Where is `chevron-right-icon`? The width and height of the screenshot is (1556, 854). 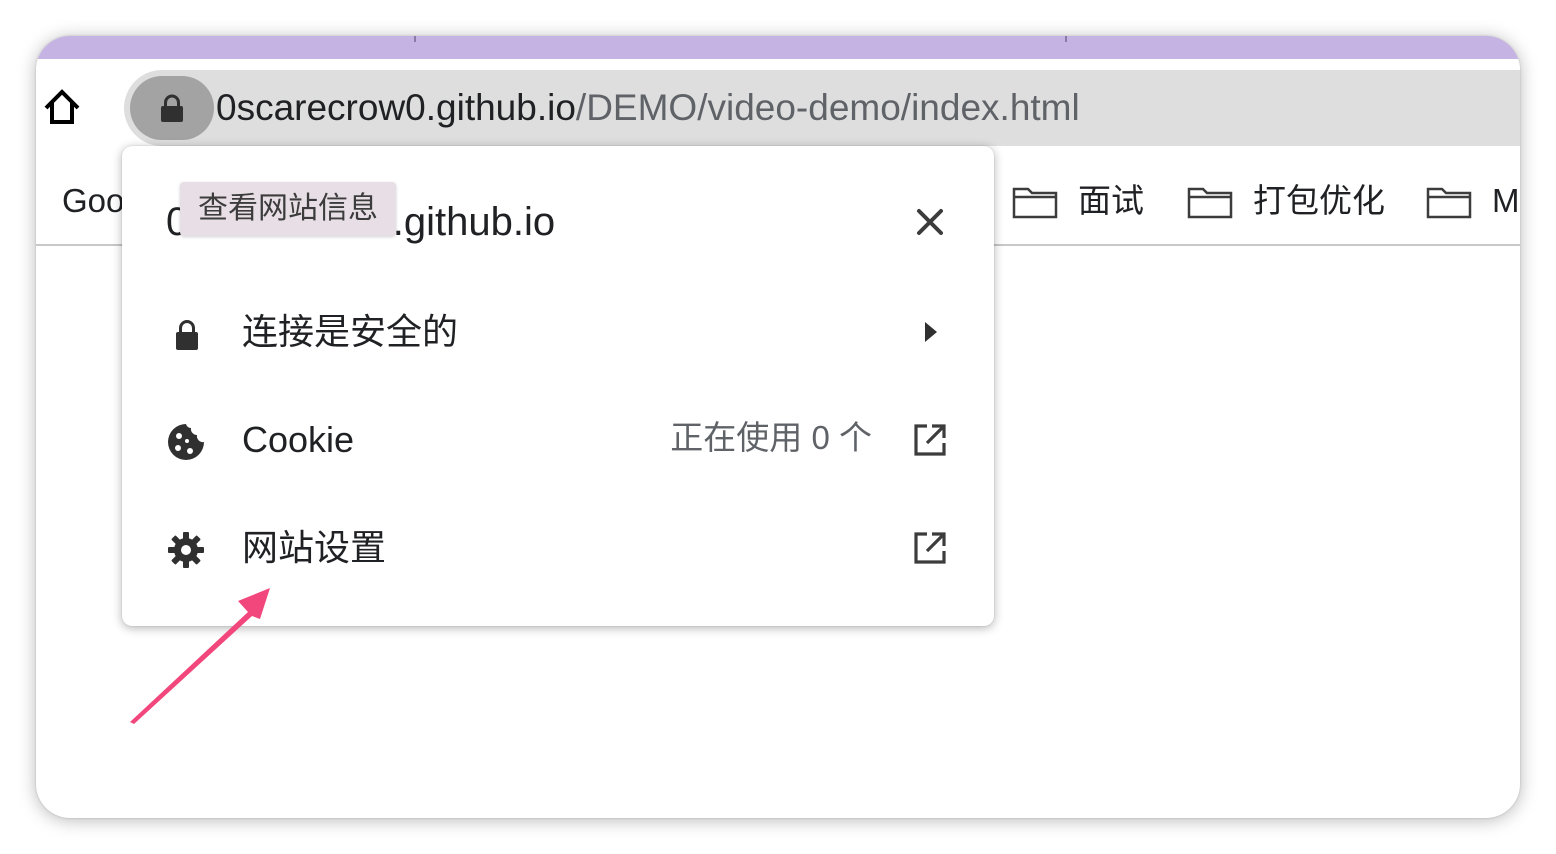 chevron-right-icon is located at coordinates (930, 332).